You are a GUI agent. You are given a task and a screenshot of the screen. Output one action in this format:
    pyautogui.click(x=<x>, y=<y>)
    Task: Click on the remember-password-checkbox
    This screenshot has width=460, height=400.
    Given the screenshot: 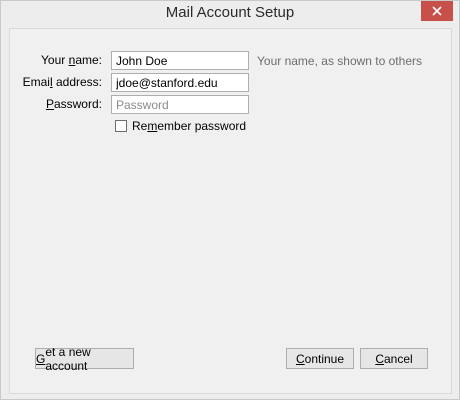 What is the action you would take?
    pyautogui.click(x=121, y=126)
    